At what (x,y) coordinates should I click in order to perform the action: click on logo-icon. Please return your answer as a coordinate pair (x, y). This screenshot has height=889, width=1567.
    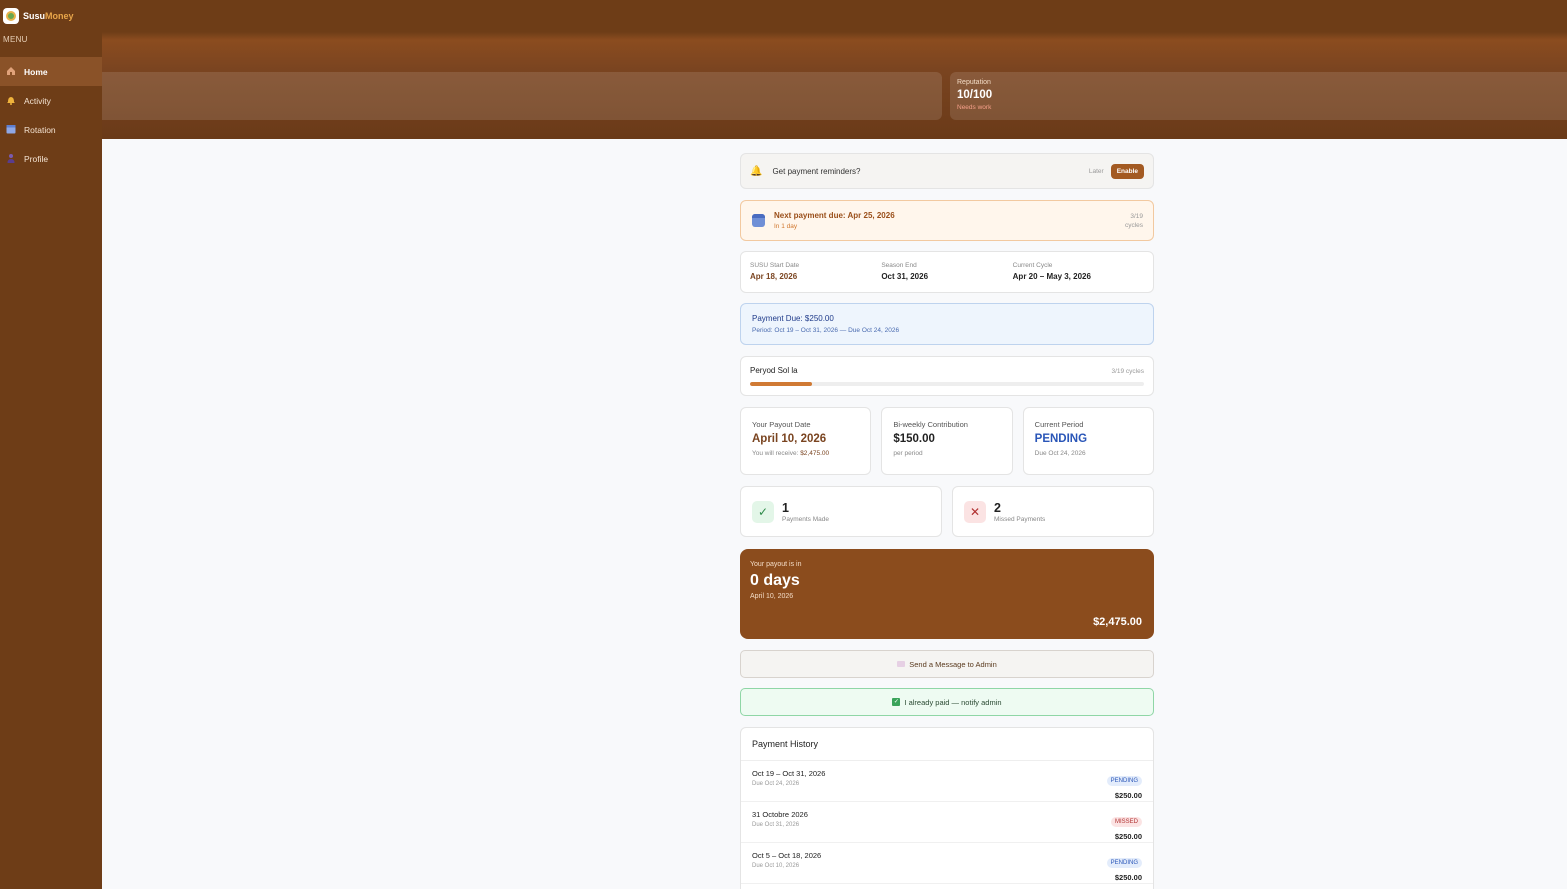
    Looking at the image, I should click on (11, 16).